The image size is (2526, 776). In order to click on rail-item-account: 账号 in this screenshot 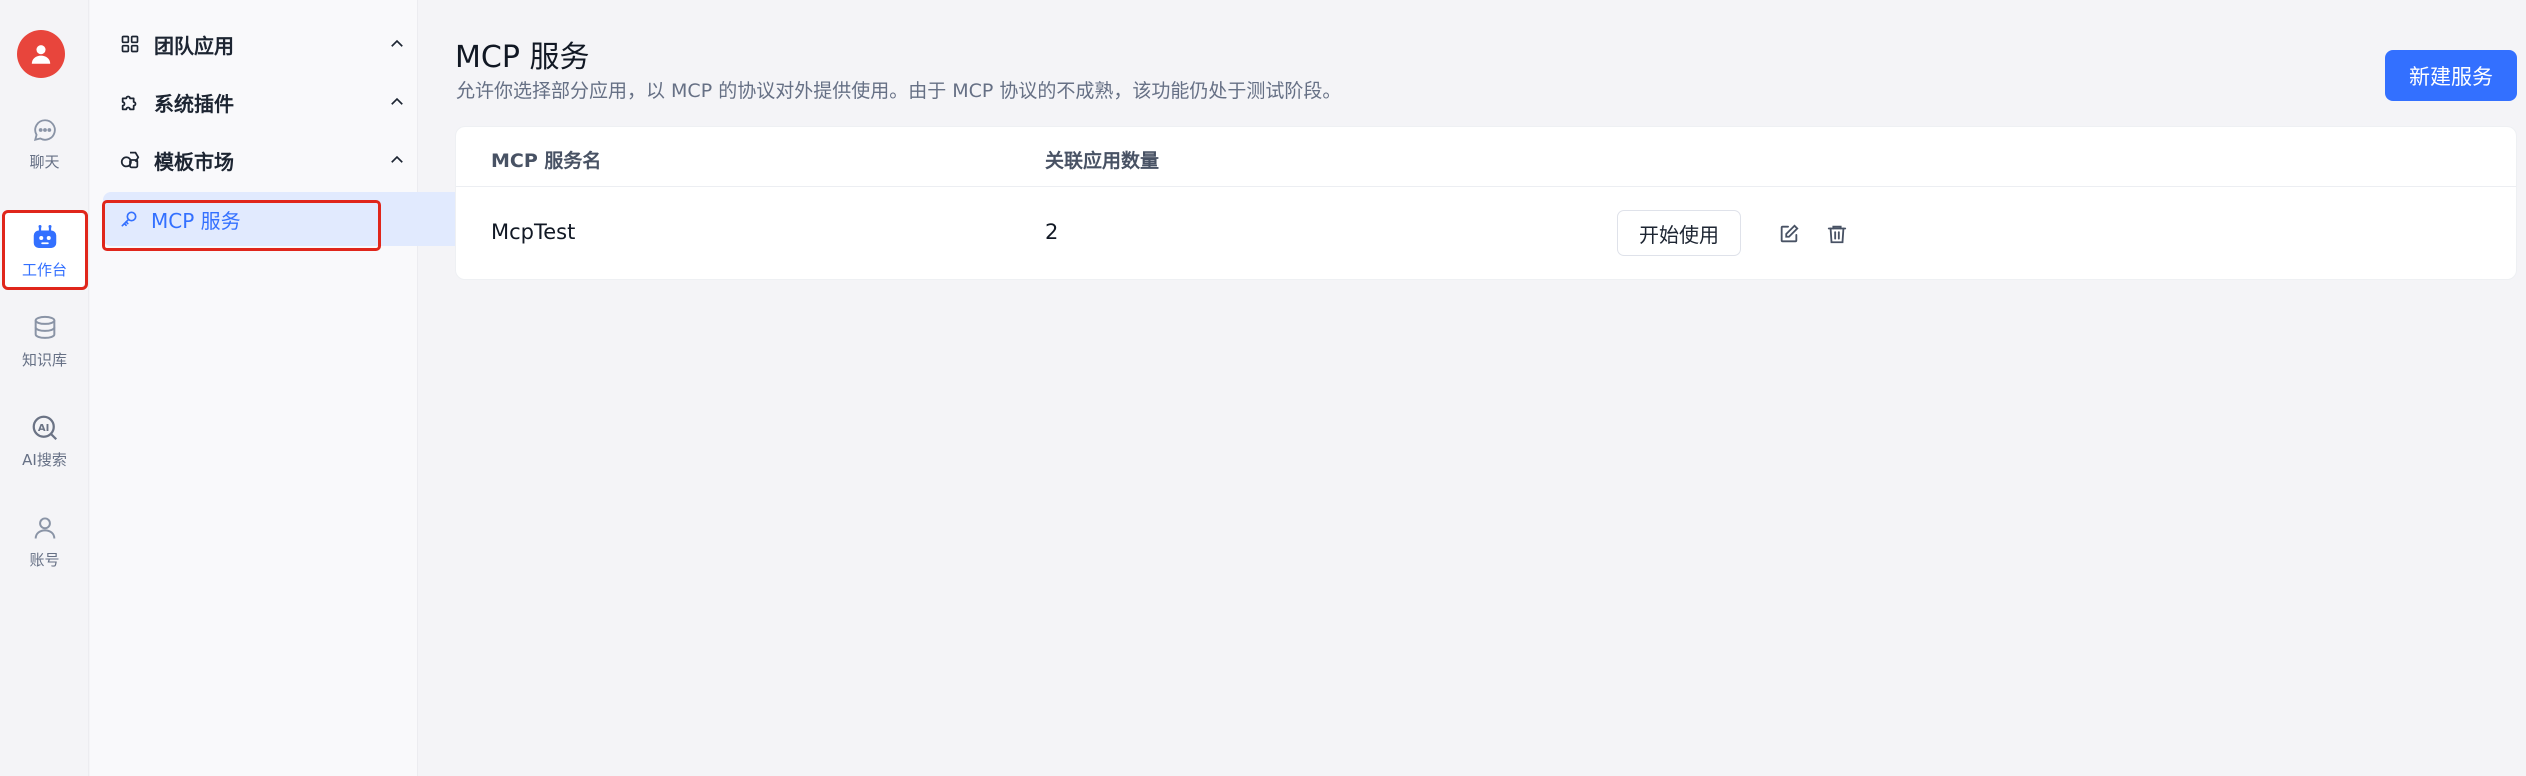, I will do `click(44, 540)`.